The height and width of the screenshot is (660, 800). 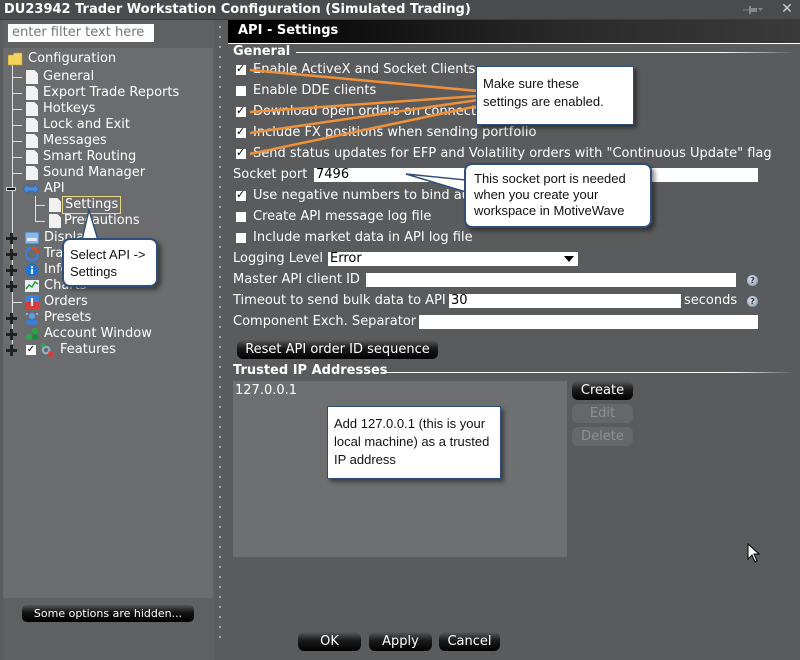 What do you see at coordinates (54, 188) in the screenshot?
I see `tree-label: API` at bounding box center [54, 188].